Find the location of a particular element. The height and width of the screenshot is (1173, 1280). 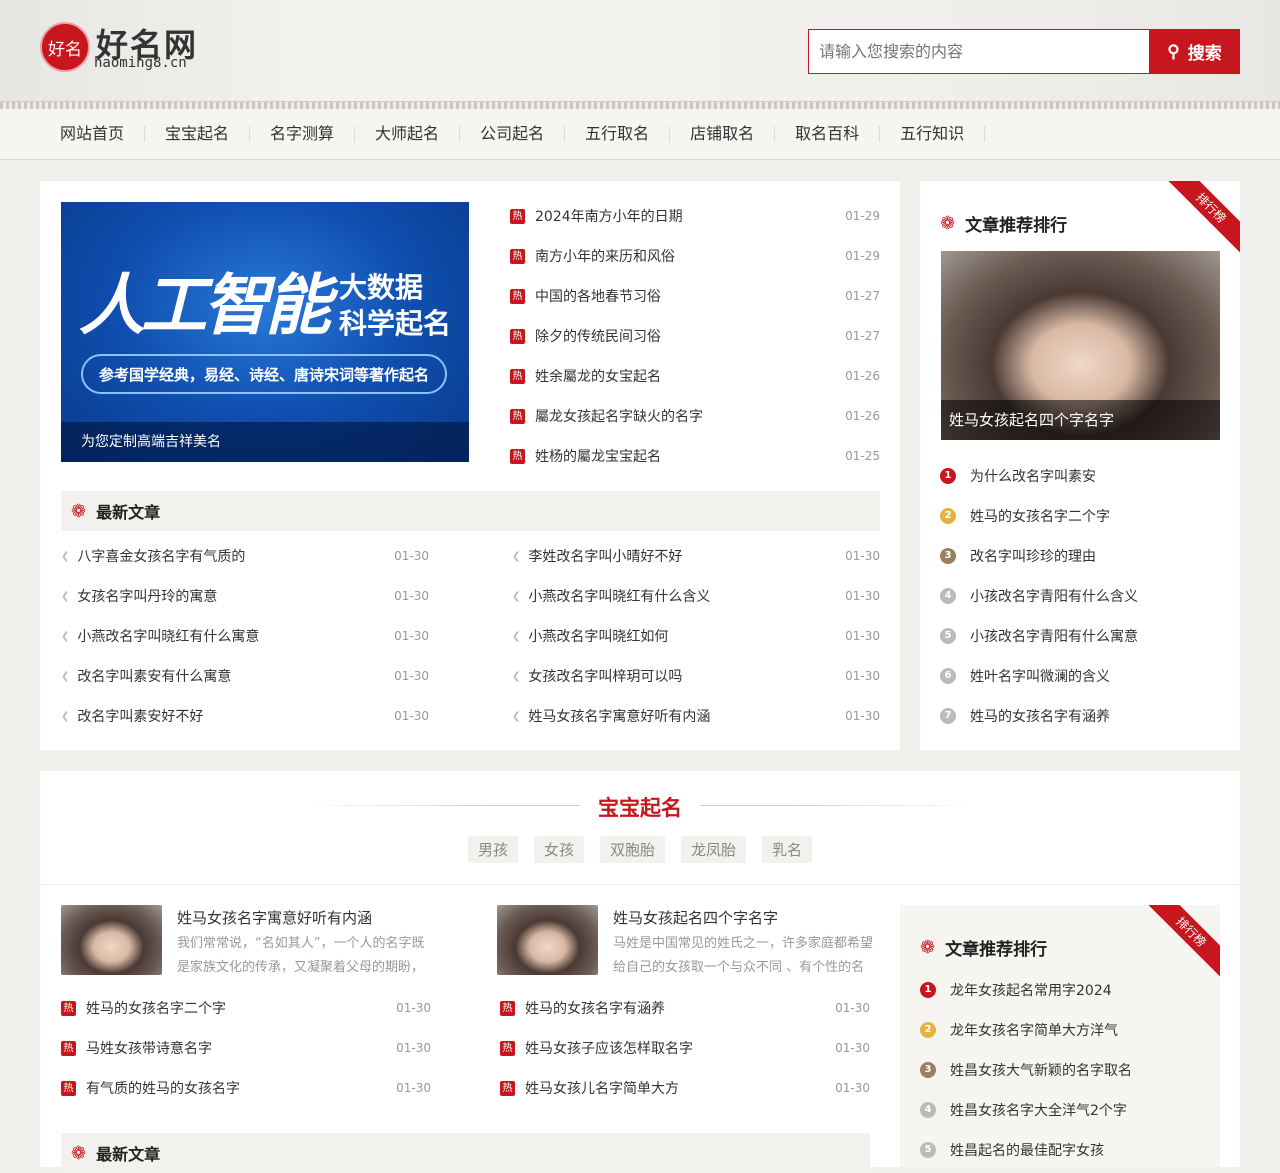

rank-item-title: 姓马的女孩名字有涵养 is located at coordinates (1095, 716).